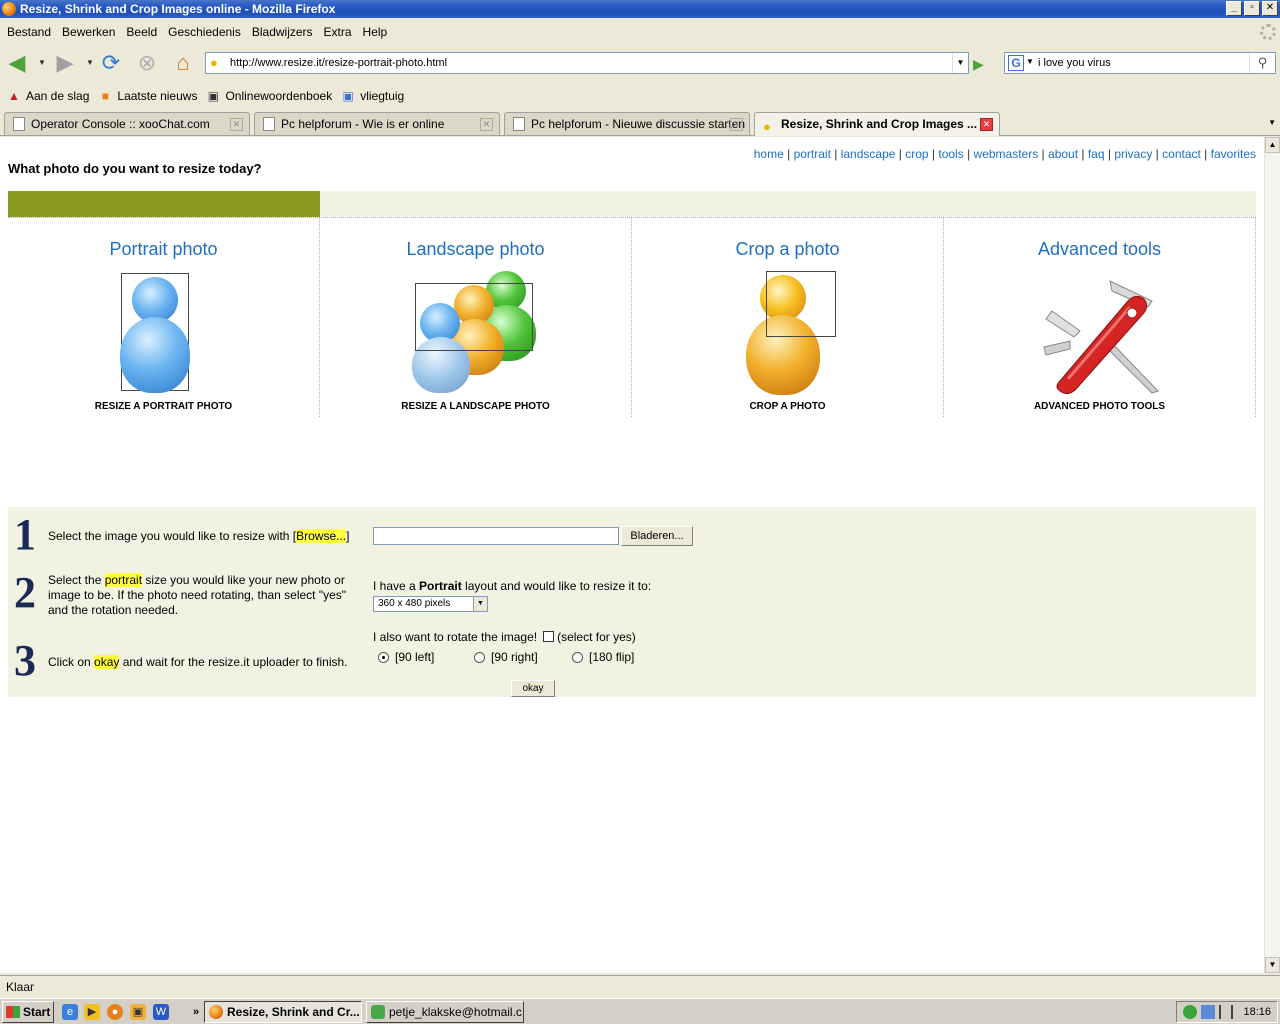 The width and height of the screenshot is (1280, 1024). What do you see at coordinates (90, 62) in the screenshot?
I see `forward-history-dropdown-icon: ▼` at bounding box center [90, 62].